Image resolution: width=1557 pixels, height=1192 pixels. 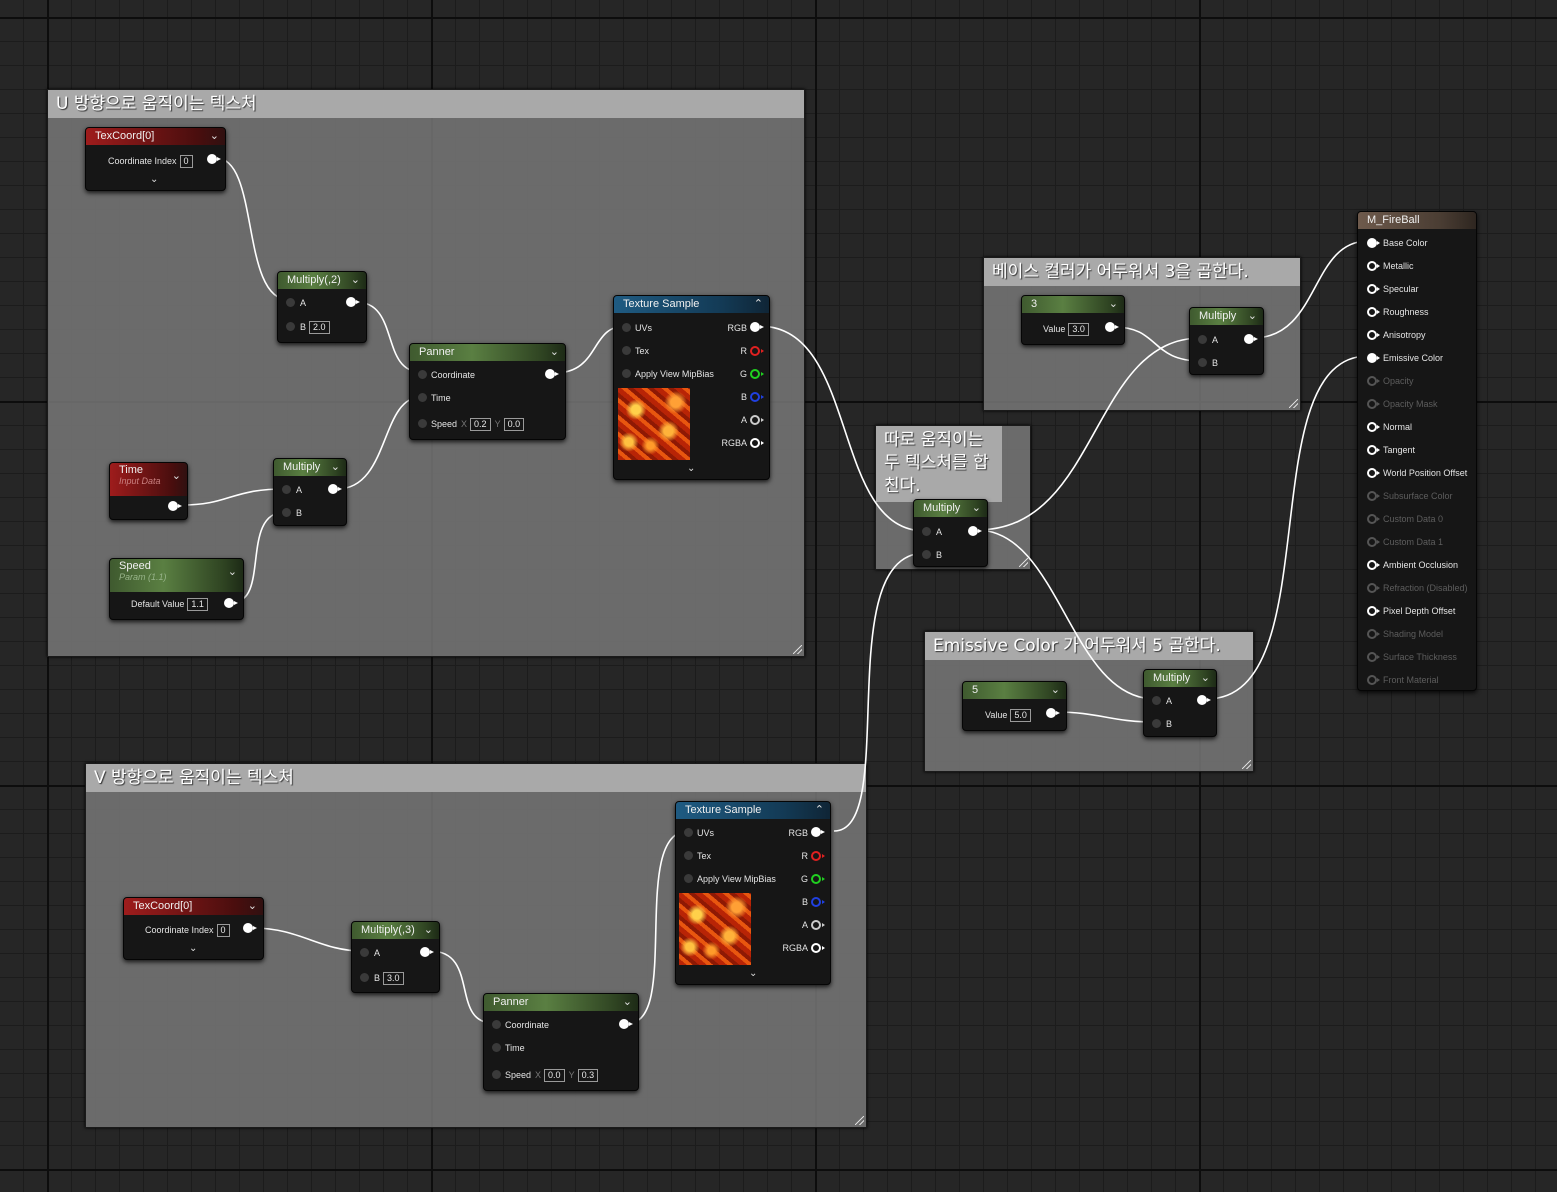 What do you see at coordinates (193, 928) in the screenshot?
I see `texcoord-node-v: TexCoord[0] ⌄ Coordinate Index 0 ⌄` at bounding box center [193, 928].